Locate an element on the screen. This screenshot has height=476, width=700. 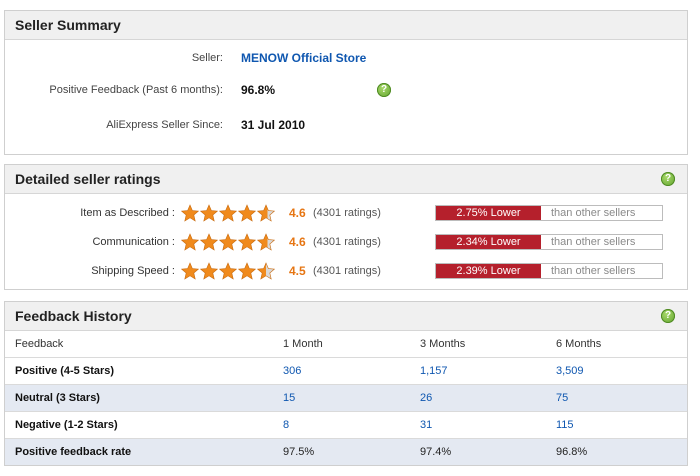
comparison-bar: 2.39% Lower than other sellers is located at coordinates (549, 271).